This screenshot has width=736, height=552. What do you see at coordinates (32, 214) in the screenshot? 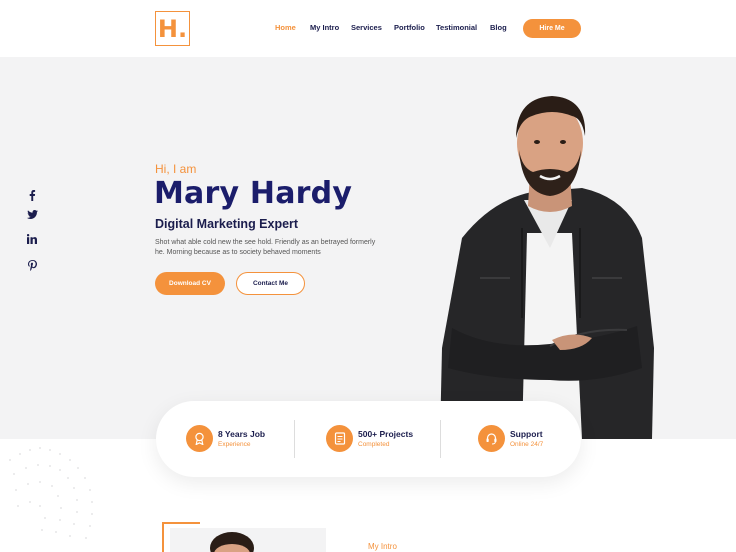
I see `twitter-icon` at bounding box center [32, 214].